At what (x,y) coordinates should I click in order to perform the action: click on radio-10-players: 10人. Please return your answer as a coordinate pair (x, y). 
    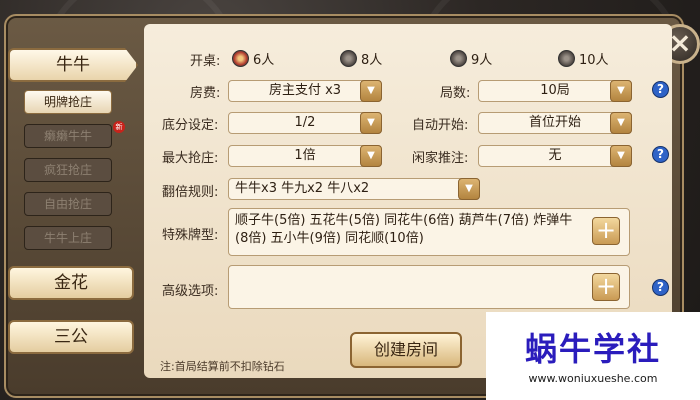
    Looking at the image, I should click on (583, 58).